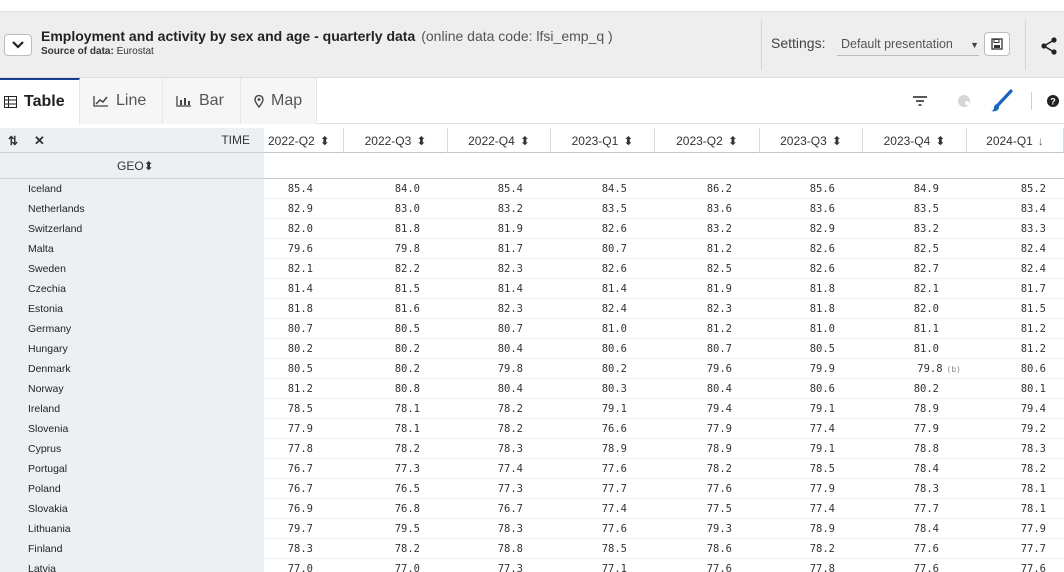  I want to click on collapse-button, so click(18, 45).